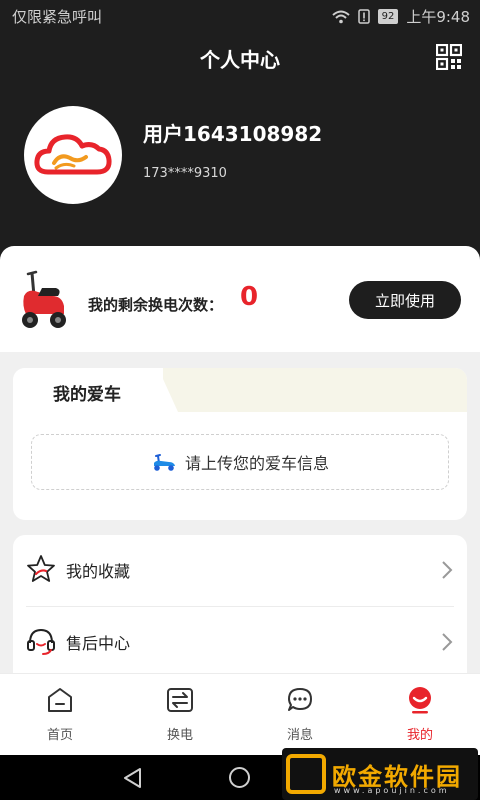 The height and width of the screenshot is (800, 480). I want to click on swap-remaining-label: 我的剩余换电次数：, so click(156, 305).